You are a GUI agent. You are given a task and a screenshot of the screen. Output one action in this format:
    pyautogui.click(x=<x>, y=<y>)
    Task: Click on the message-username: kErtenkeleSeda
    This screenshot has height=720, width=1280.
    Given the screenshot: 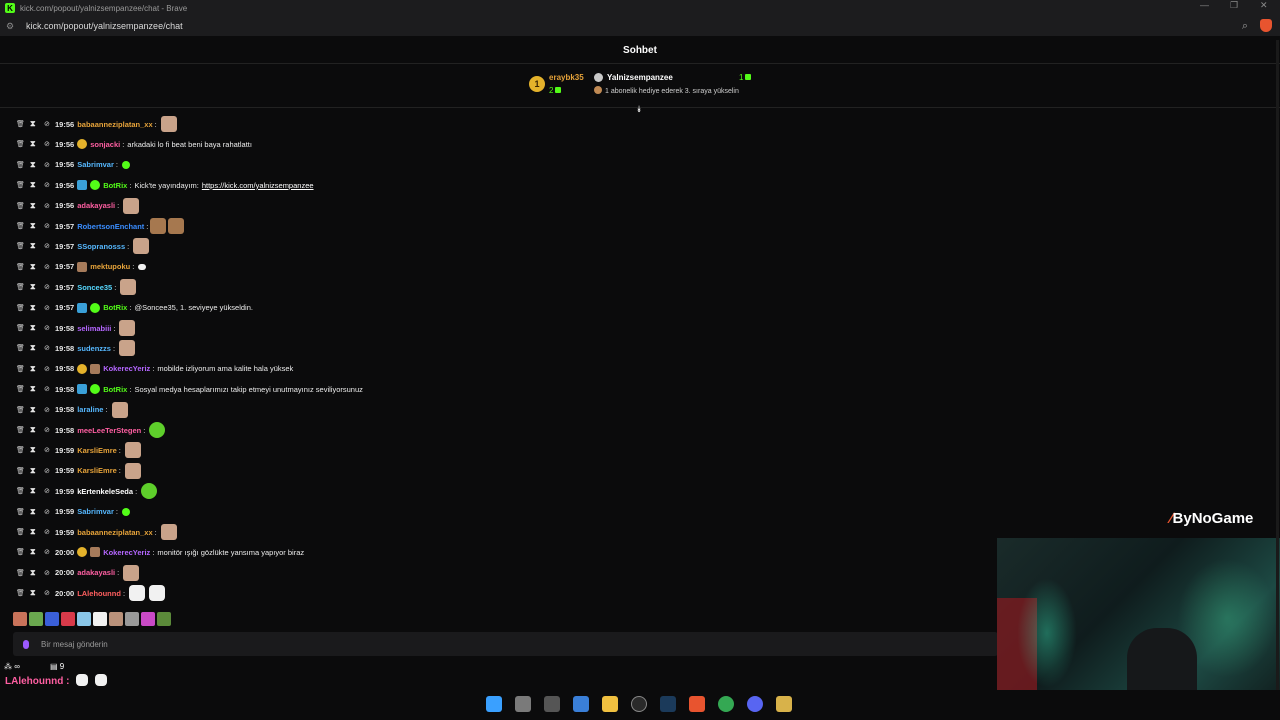 What is the action you would take?
    pyautogui.click(x=105, y=491)
    